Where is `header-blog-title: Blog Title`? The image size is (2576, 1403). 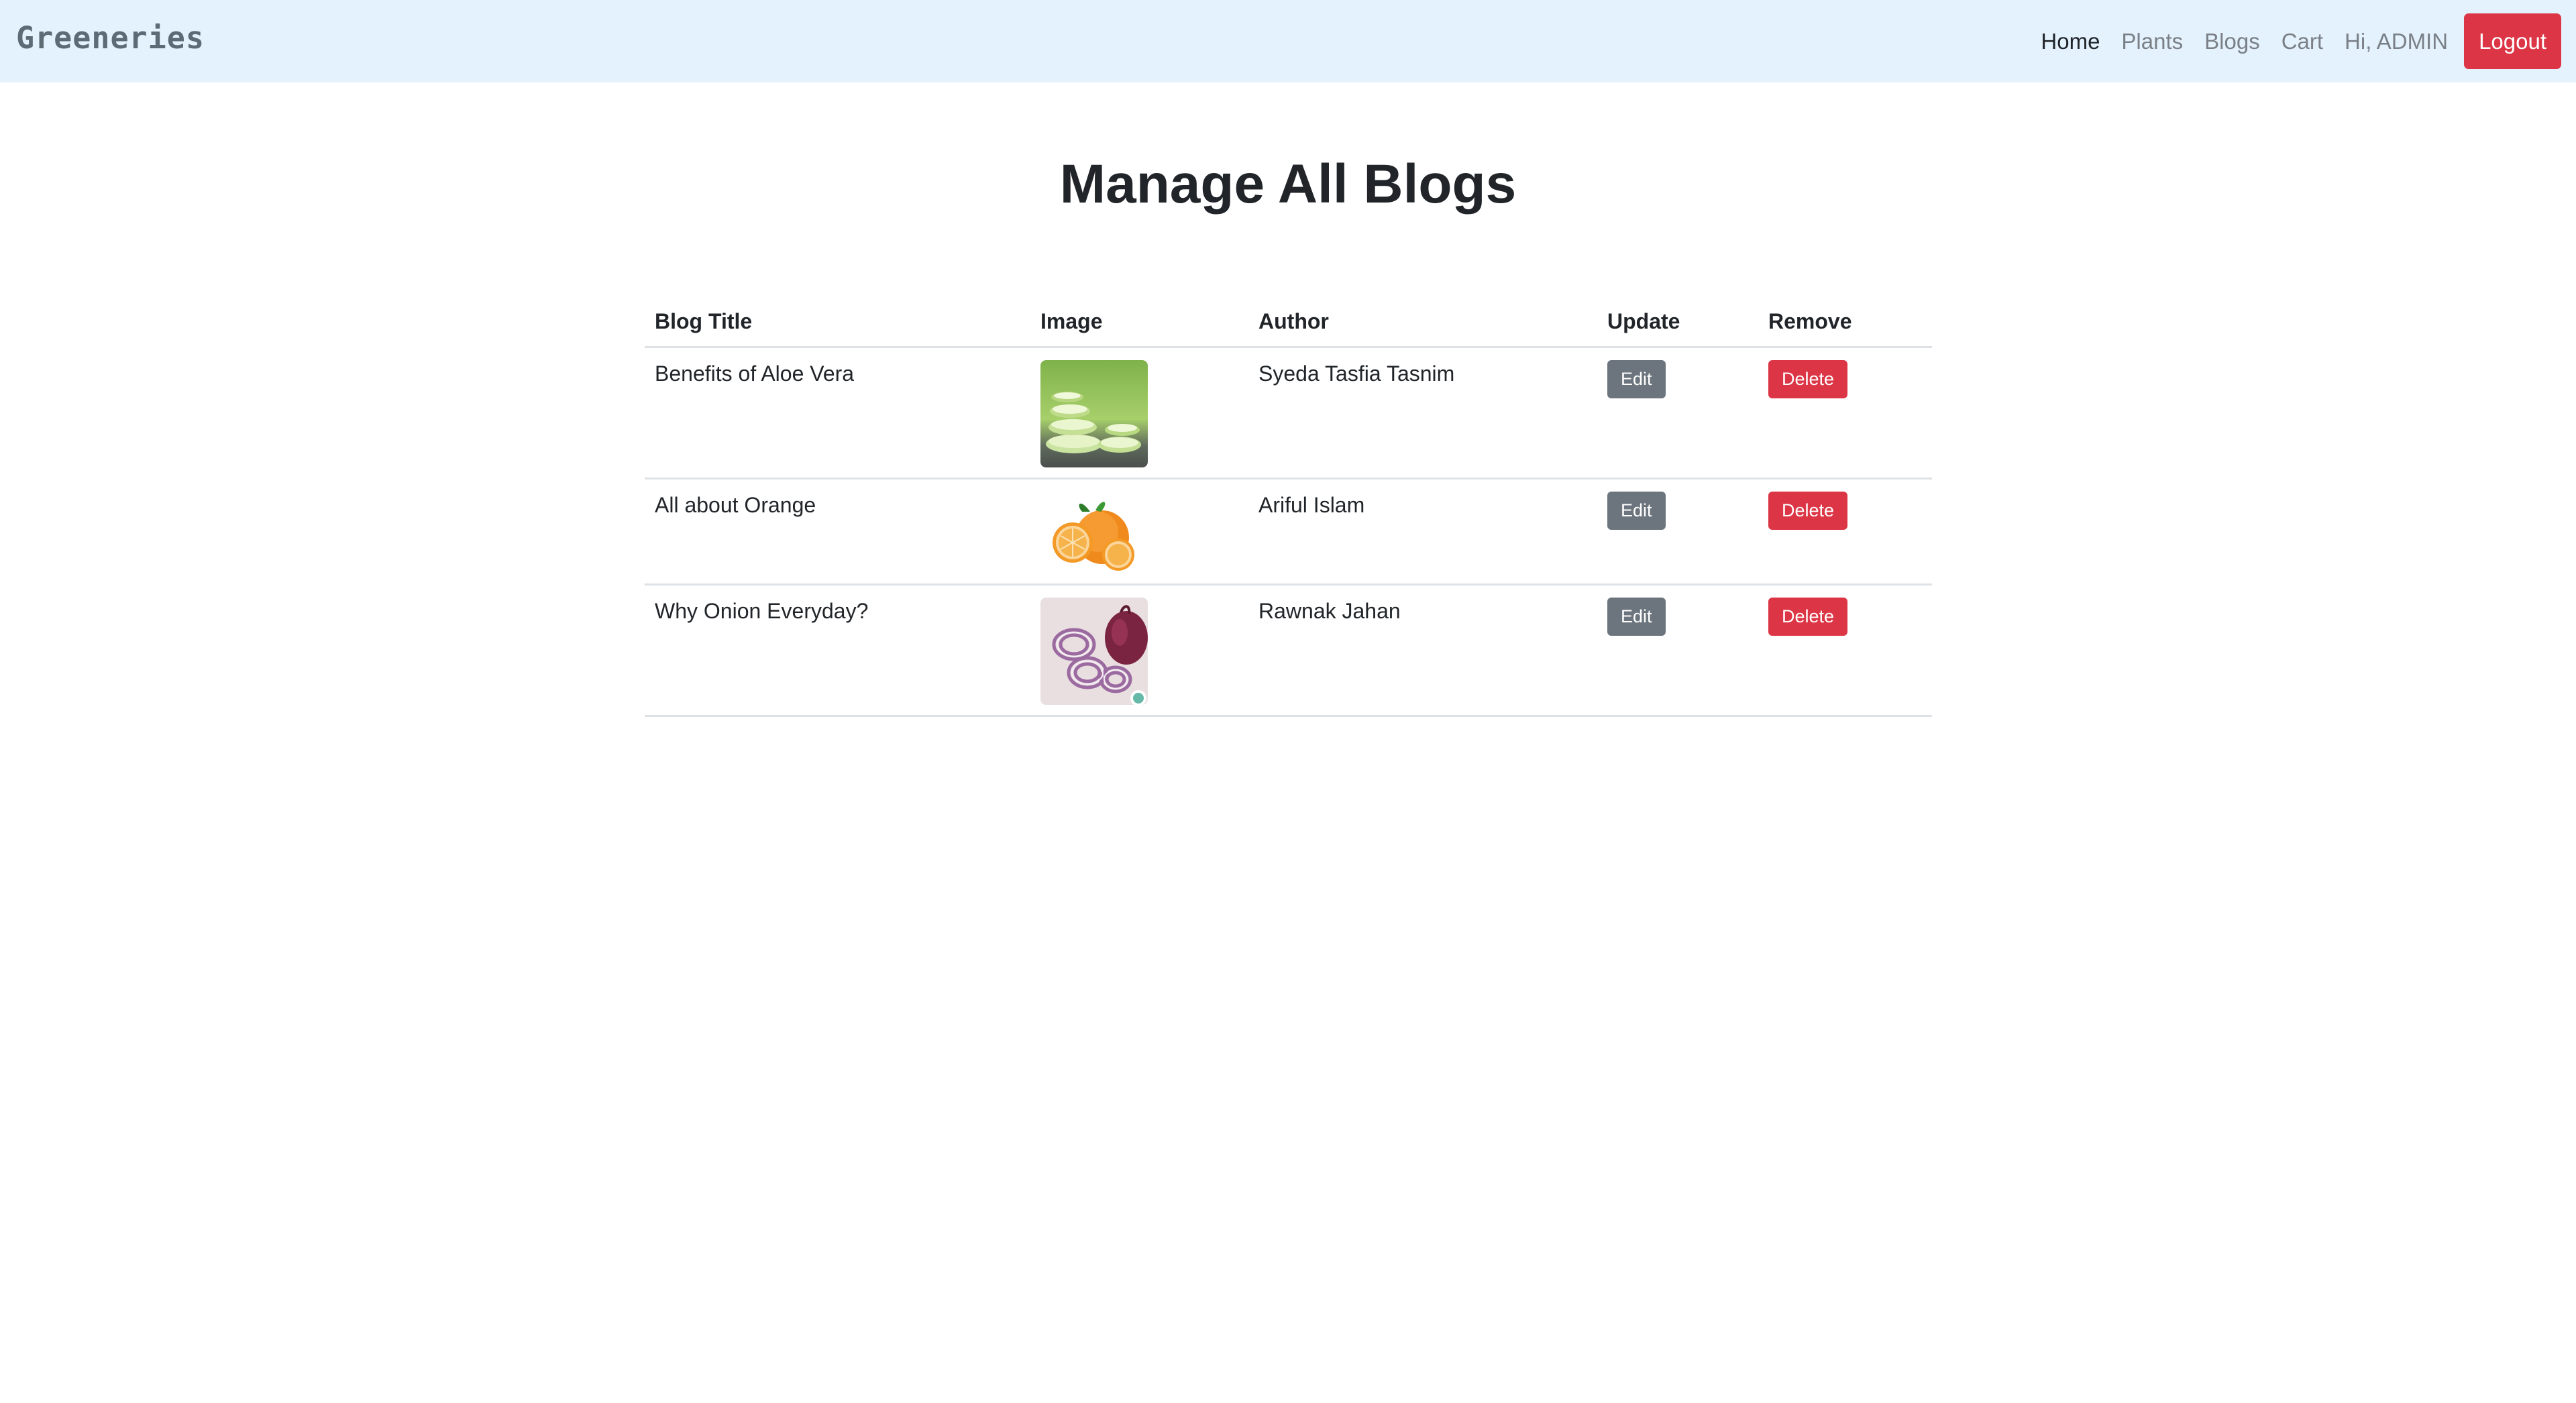 header-blog-title: Blog Title is located at coordinates (837, 322).